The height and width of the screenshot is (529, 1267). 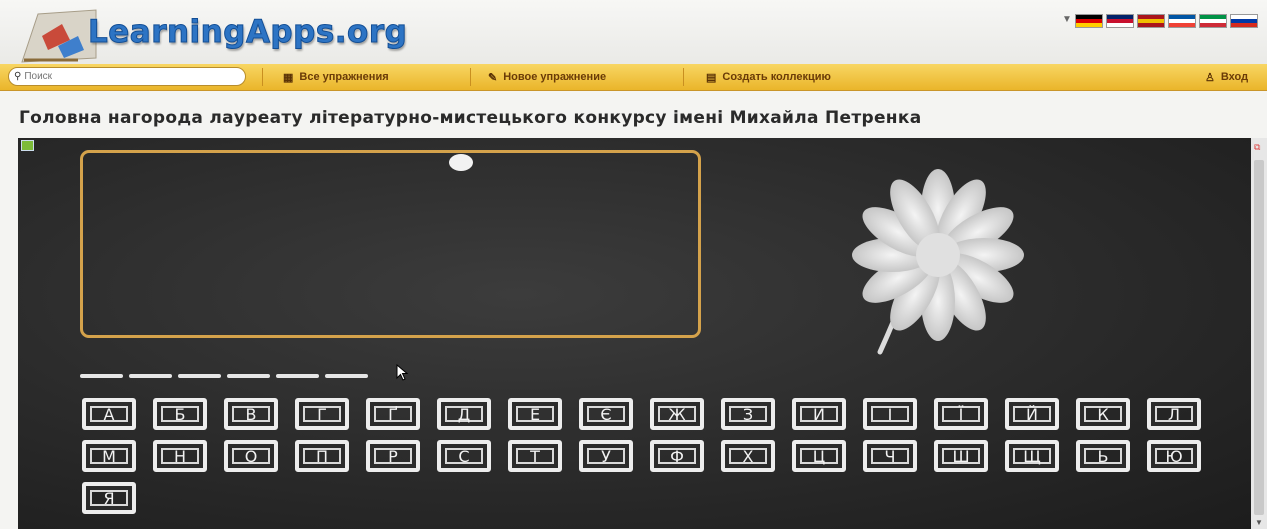 I want to click on all-exercises-label: Все упражнения, so click(x=344, y=77).